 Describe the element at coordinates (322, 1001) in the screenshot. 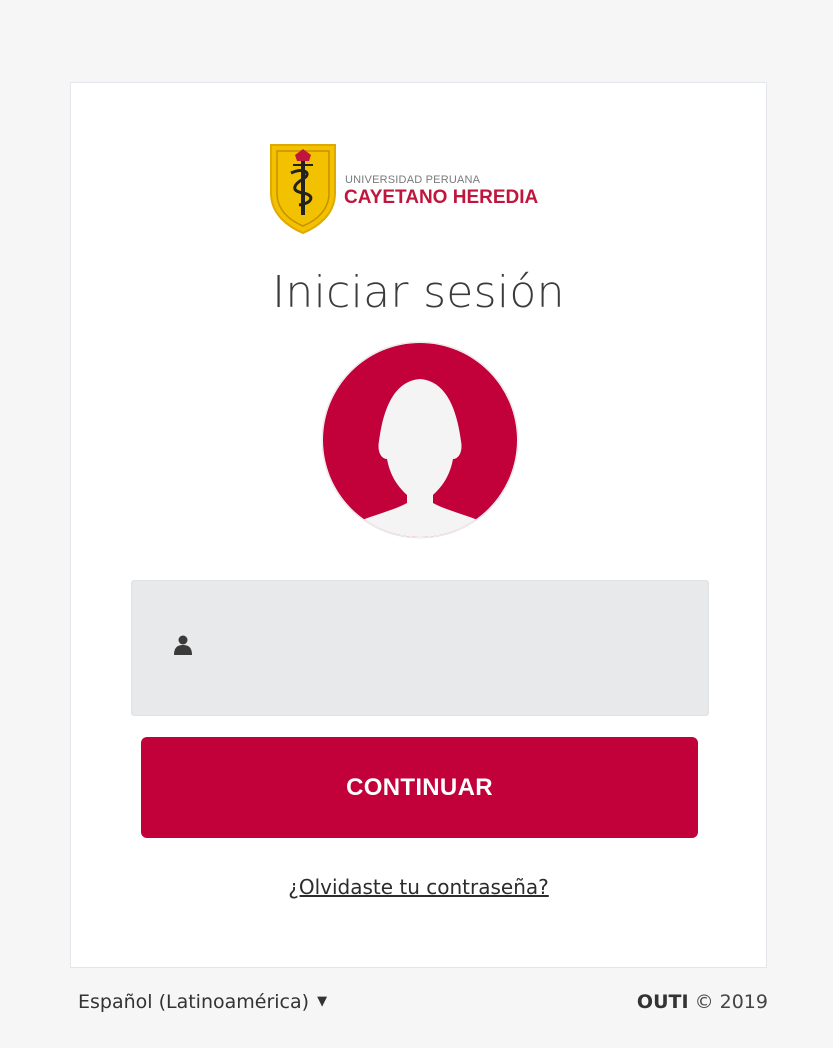

I see `caret-down-icon: ▼` at that location.